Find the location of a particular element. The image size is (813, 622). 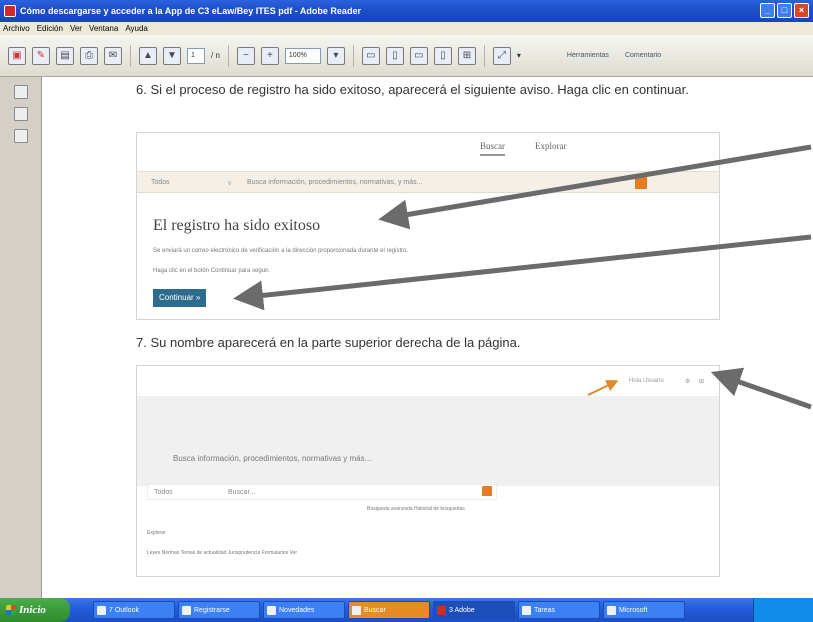

menu-ventana: Ventana is located at coordinates (103, 28).